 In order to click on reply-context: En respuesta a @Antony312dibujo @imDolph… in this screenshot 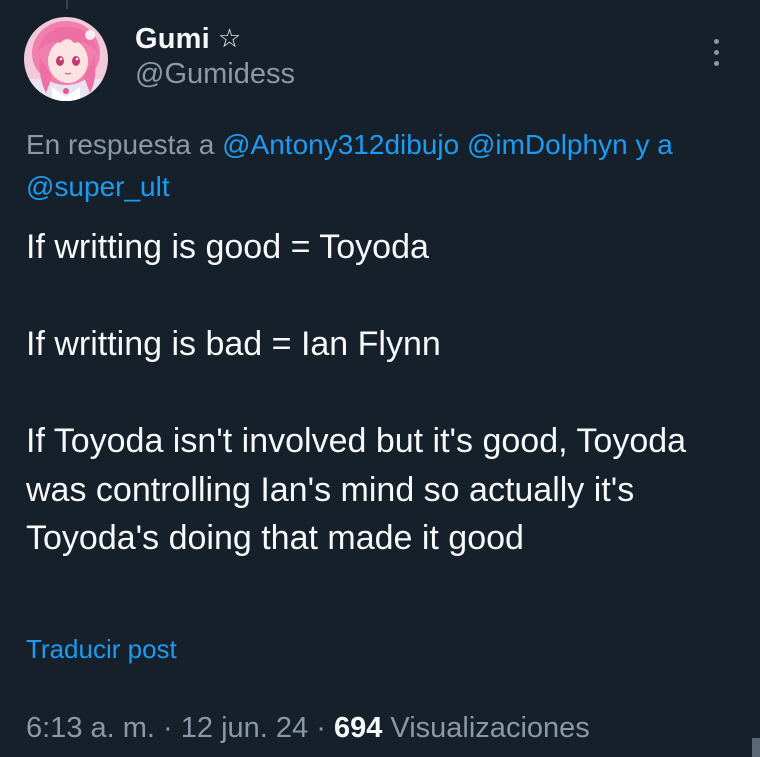, I will do `click(393, 166)`.